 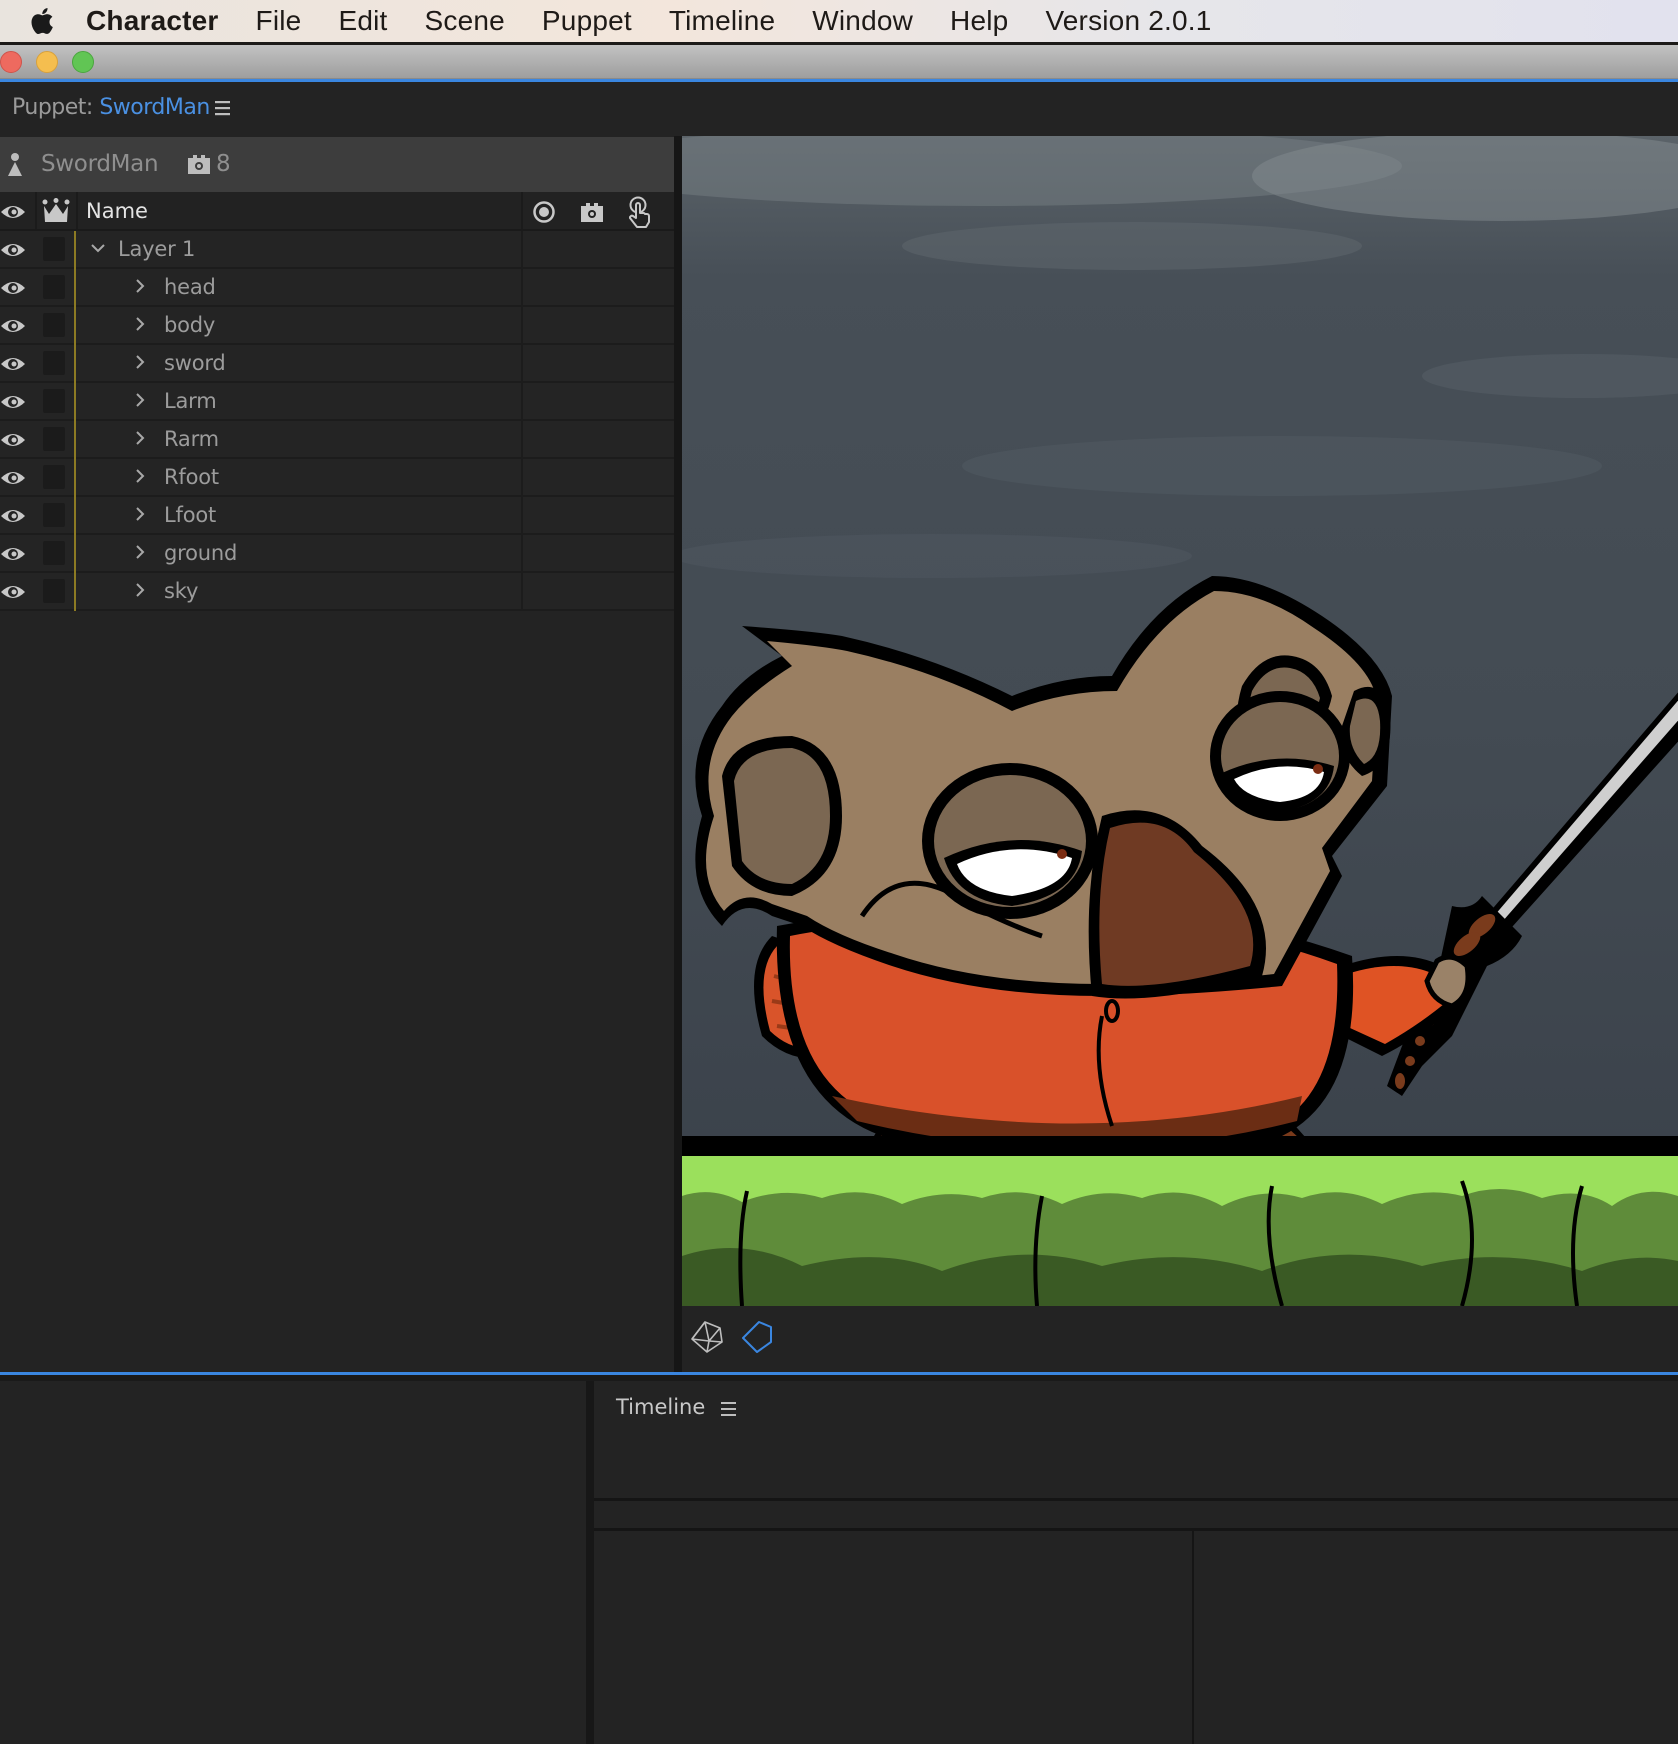 What do you see at coordinates (1136, 1499) in the screenshot?
I see `timeline-divider` at bounding box center [1136, 1499].